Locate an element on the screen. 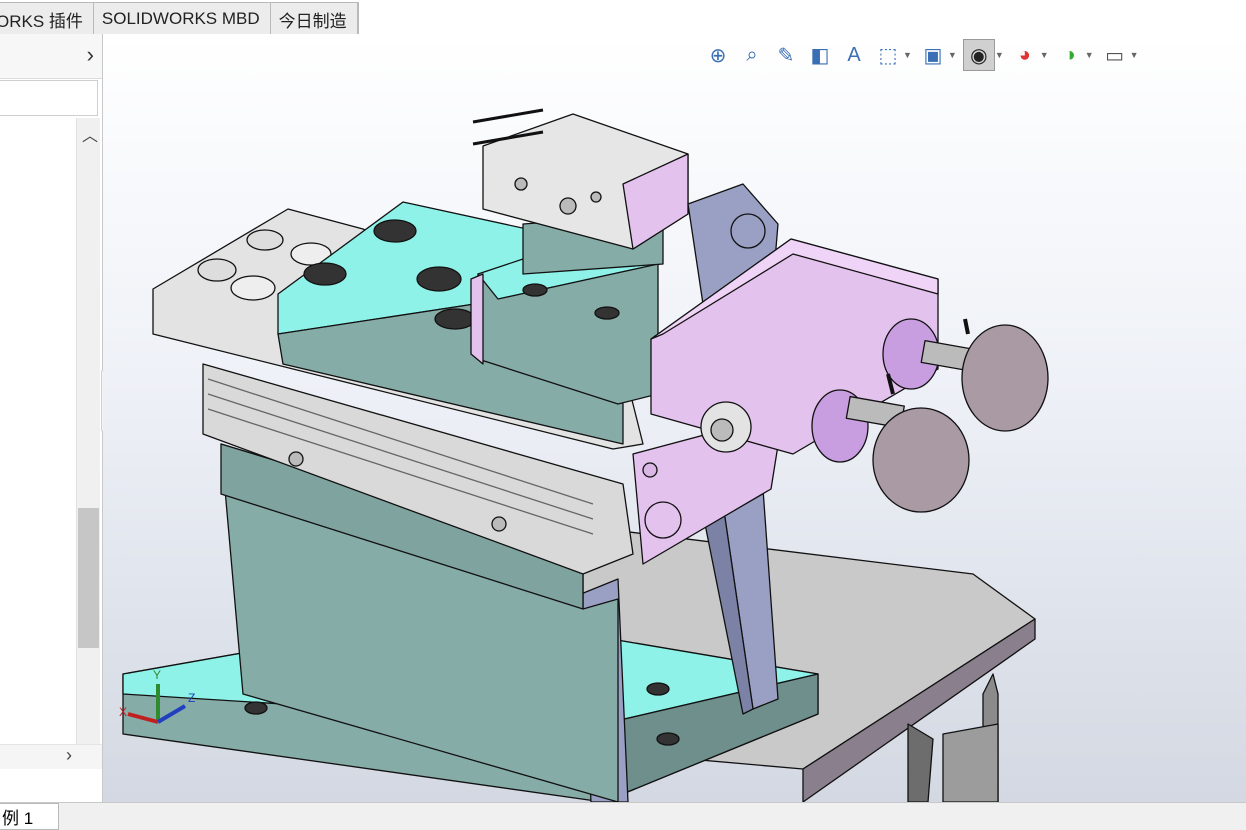 This screenshot has height=830, width=1246. tab-today-manufacturing: 今日制造 is located at coordinates (314, 19).